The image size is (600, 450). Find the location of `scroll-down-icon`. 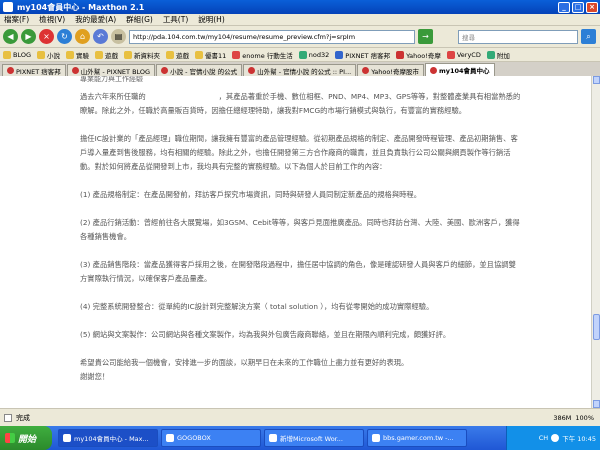

scroll-down-icon is located at coordinates (596, 404).